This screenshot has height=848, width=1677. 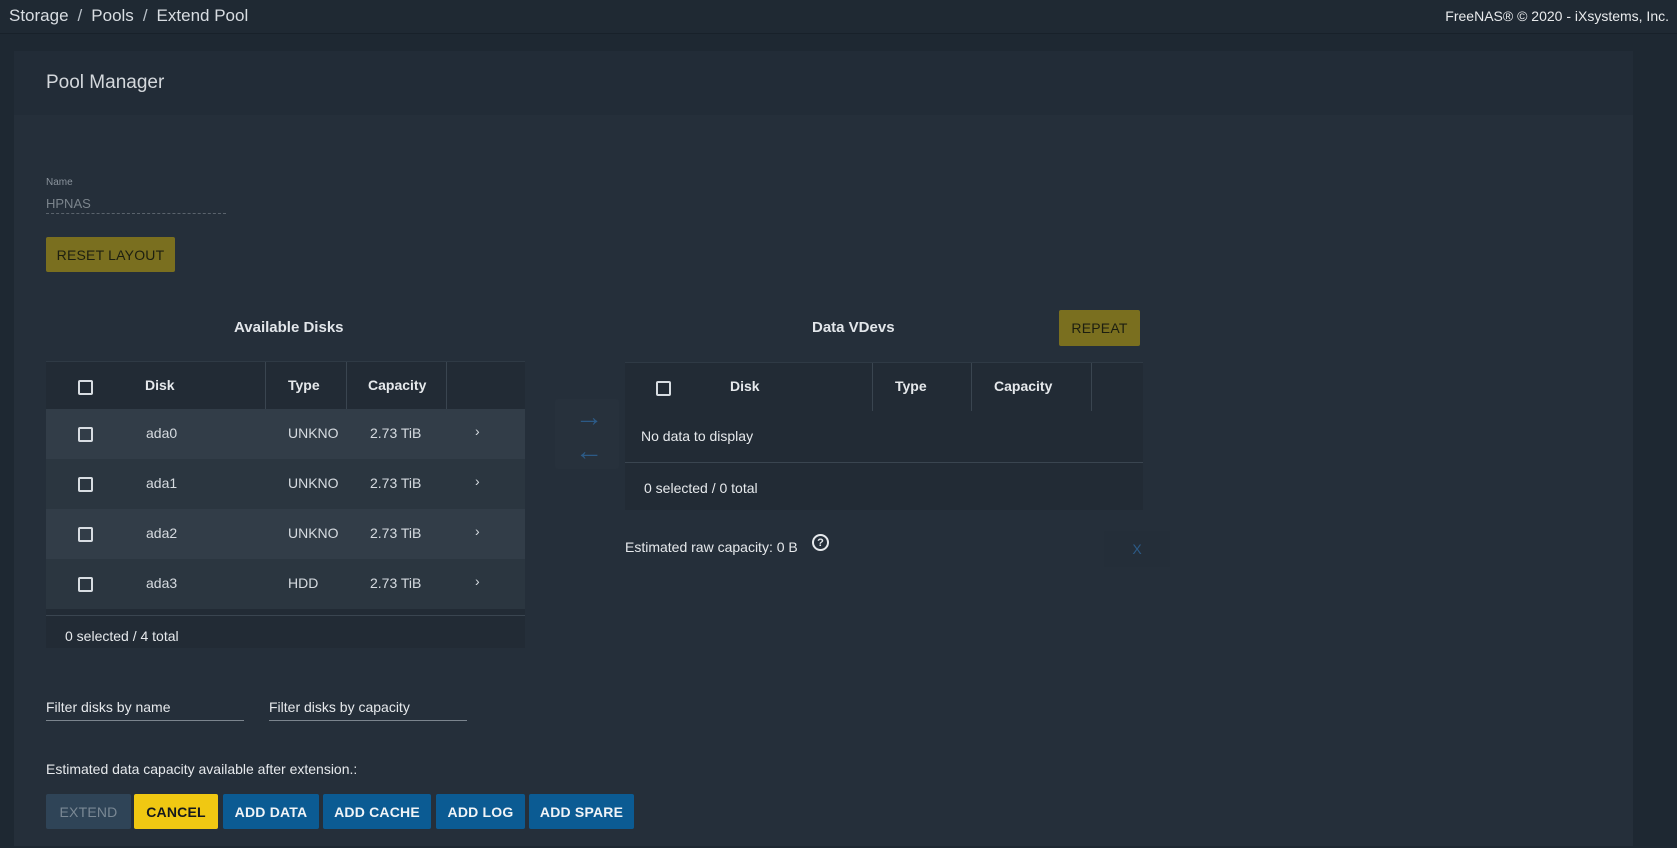 I want to click on add-spare-button: ADD SPARE, so click(x=581, y=811).